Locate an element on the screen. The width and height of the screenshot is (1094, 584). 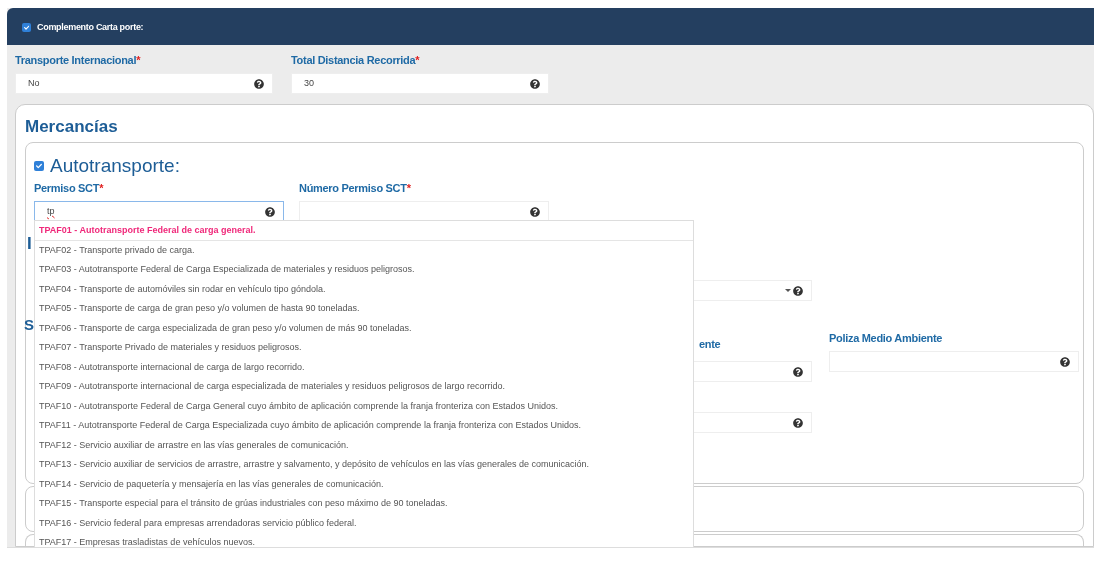
field-label: Permiso SCT* is located at coordinates (69, 188).